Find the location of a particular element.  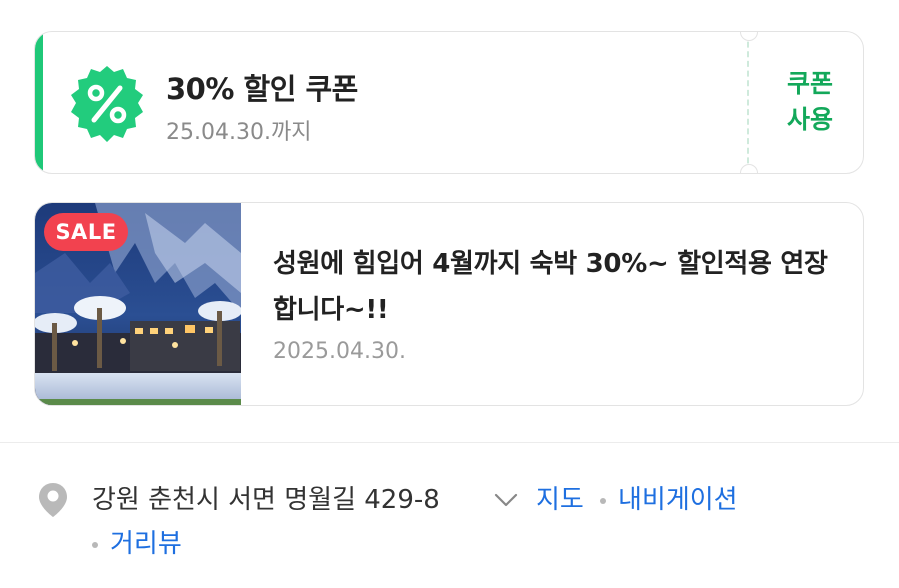

use-coupon-button: 쿠폰 사용 is located at coordinates (809, 102).